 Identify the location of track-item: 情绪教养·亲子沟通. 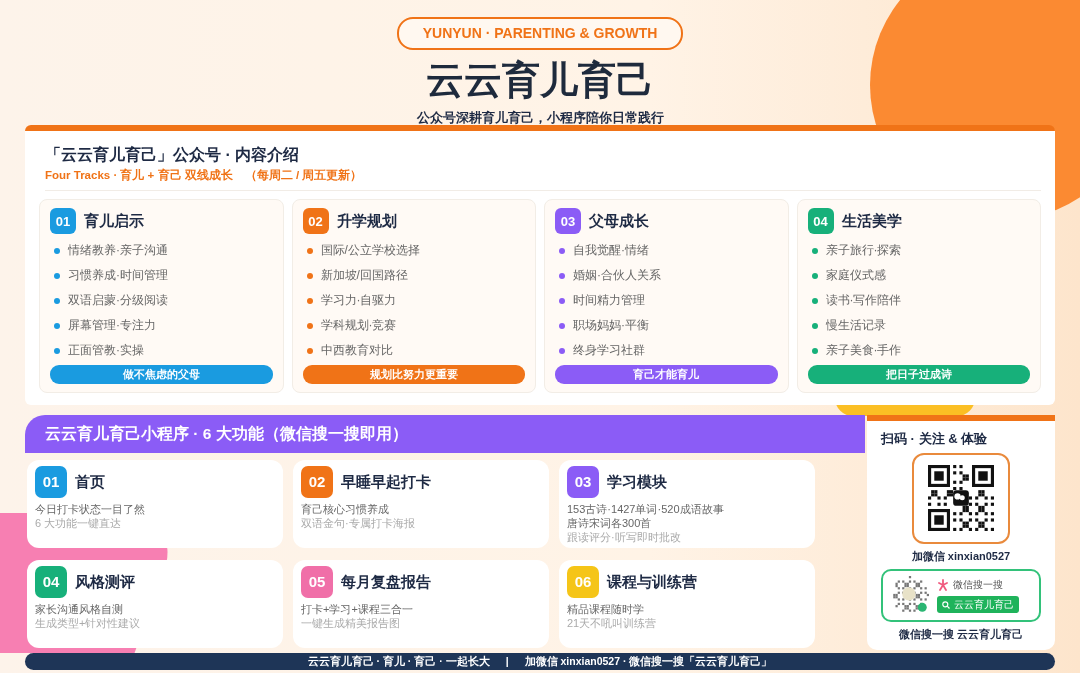
(118, 251).